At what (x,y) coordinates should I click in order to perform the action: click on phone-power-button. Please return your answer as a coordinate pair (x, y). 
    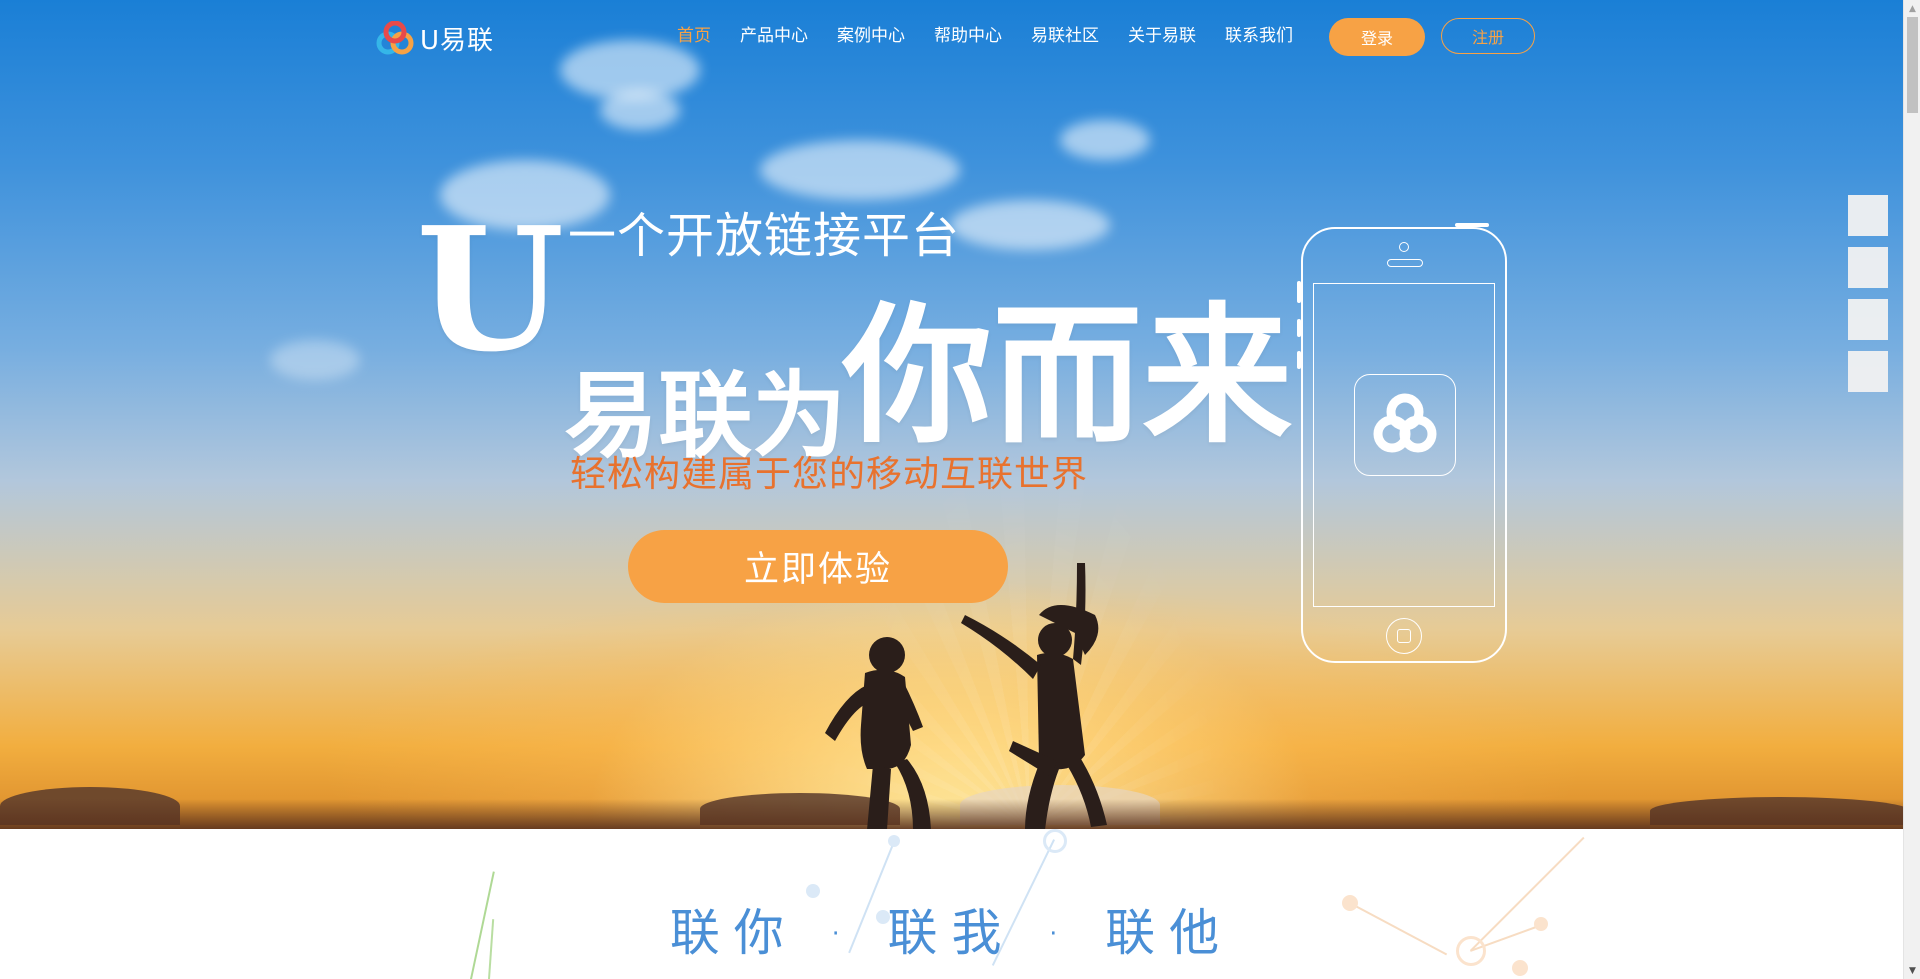
    Looking at the image, I should click on (1472, 225).